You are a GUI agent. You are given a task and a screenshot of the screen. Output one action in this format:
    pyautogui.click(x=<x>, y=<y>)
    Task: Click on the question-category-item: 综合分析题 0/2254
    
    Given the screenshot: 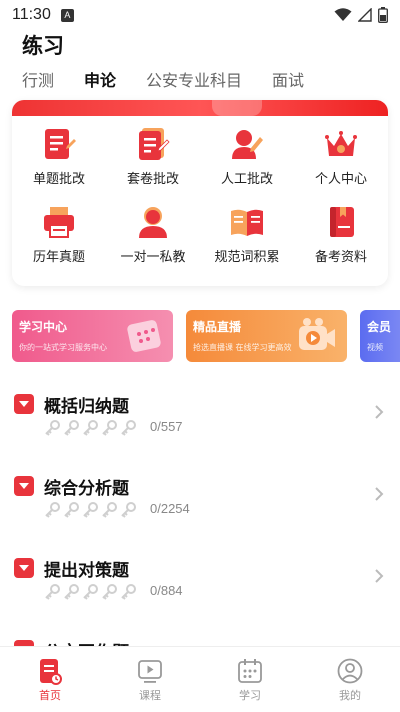 What is the action you would take?
    pyautogui.click(x=200, y=503)
    